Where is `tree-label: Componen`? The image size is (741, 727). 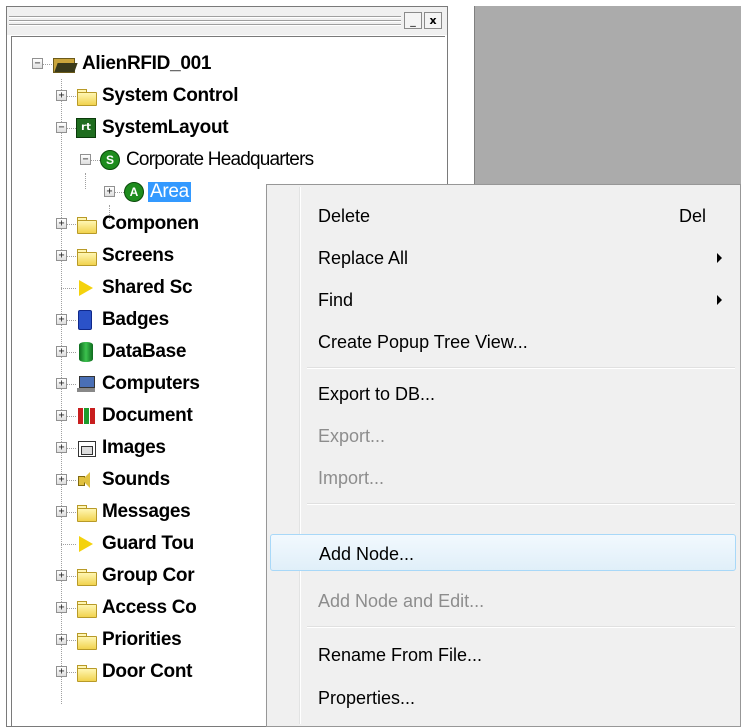
tree-label: Componen is located at coordinates (150, 223).